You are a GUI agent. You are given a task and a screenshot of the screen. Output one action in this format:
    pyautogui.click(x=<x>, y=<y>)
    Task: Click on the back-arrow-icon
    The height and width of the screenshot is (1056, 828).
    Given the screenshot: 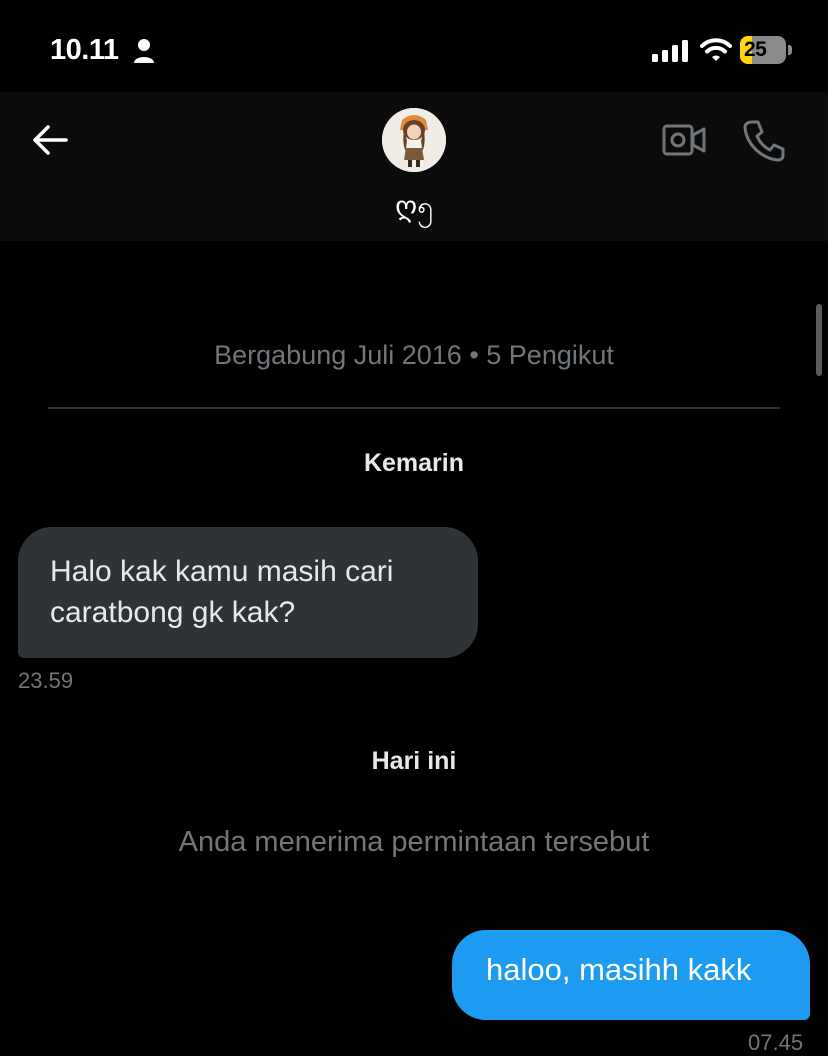 What is the action you would take?
    pyautogui.click(x=50, y=140)
    